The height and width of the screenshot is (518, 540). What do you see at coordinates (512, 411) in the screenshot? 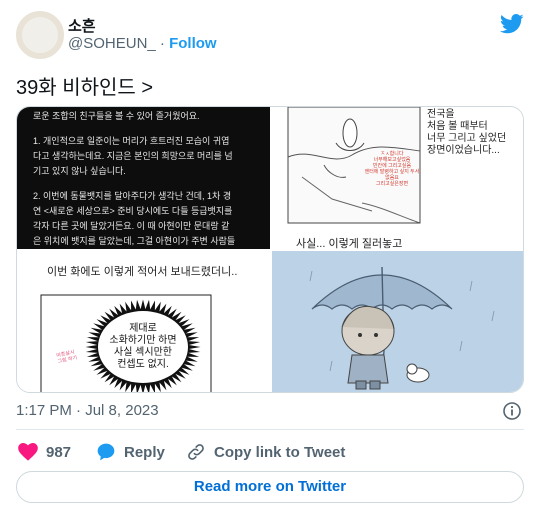
I see `info-icon` at bounding box center [512, 411].